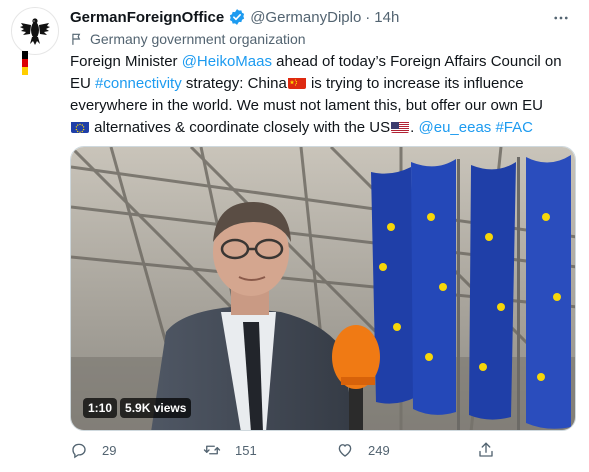 Image resolution: width=589 pixels, height=472 pixels. I want to click on hashtag-link: #FAC, so click(514, 127).